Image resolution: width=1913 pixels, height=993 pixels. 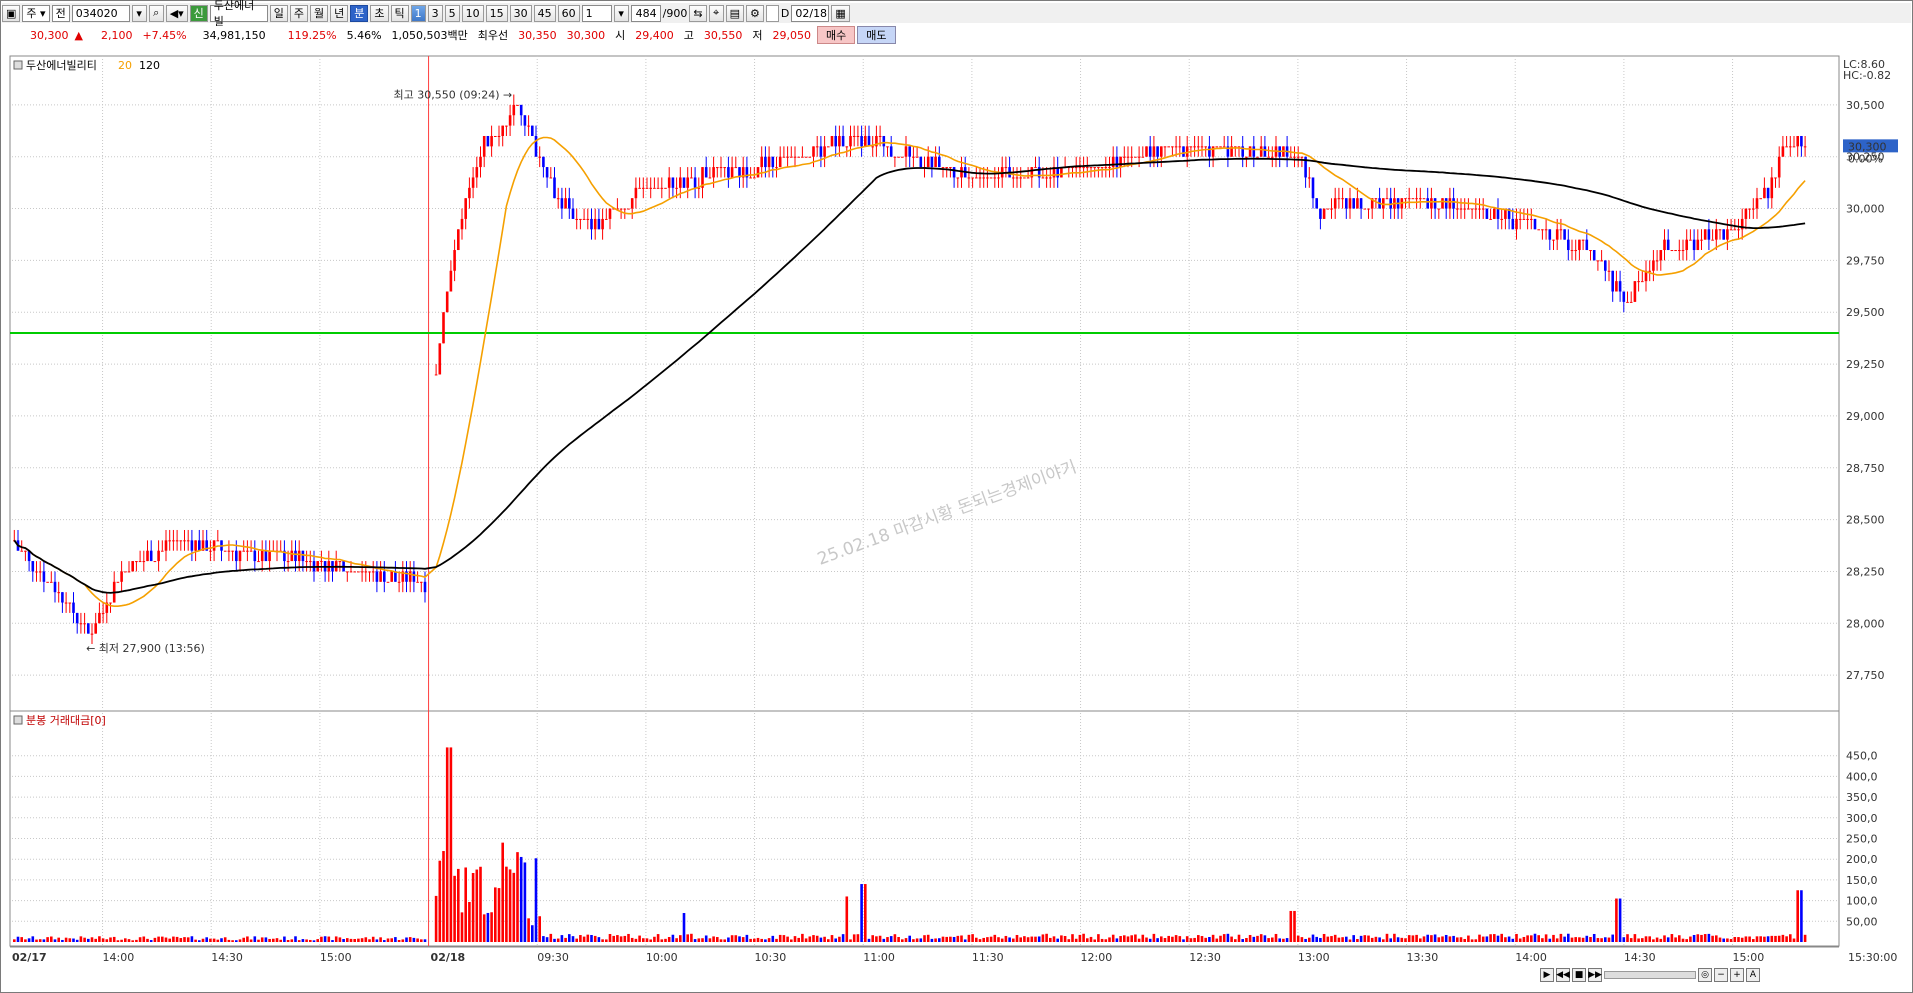 I want to click on legend-toggle-icon, so click(x=18, y=65).